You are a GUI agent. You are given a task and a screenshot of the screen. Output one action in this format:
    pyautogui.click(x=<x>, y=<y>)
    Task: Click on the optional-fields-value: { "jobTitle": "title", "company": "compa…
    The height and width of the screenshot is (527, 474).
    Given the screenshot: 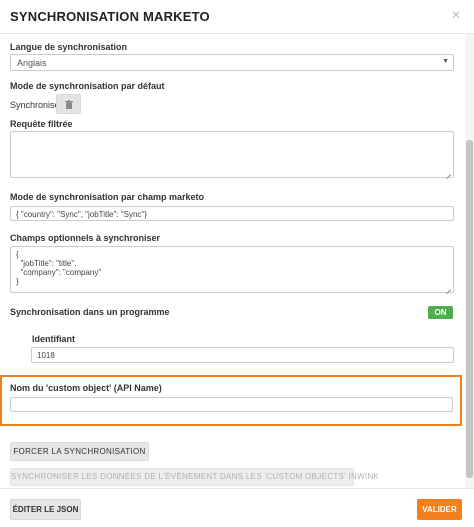 What is the action you would take?
    pyautogui.click(x=59, y=268)
    